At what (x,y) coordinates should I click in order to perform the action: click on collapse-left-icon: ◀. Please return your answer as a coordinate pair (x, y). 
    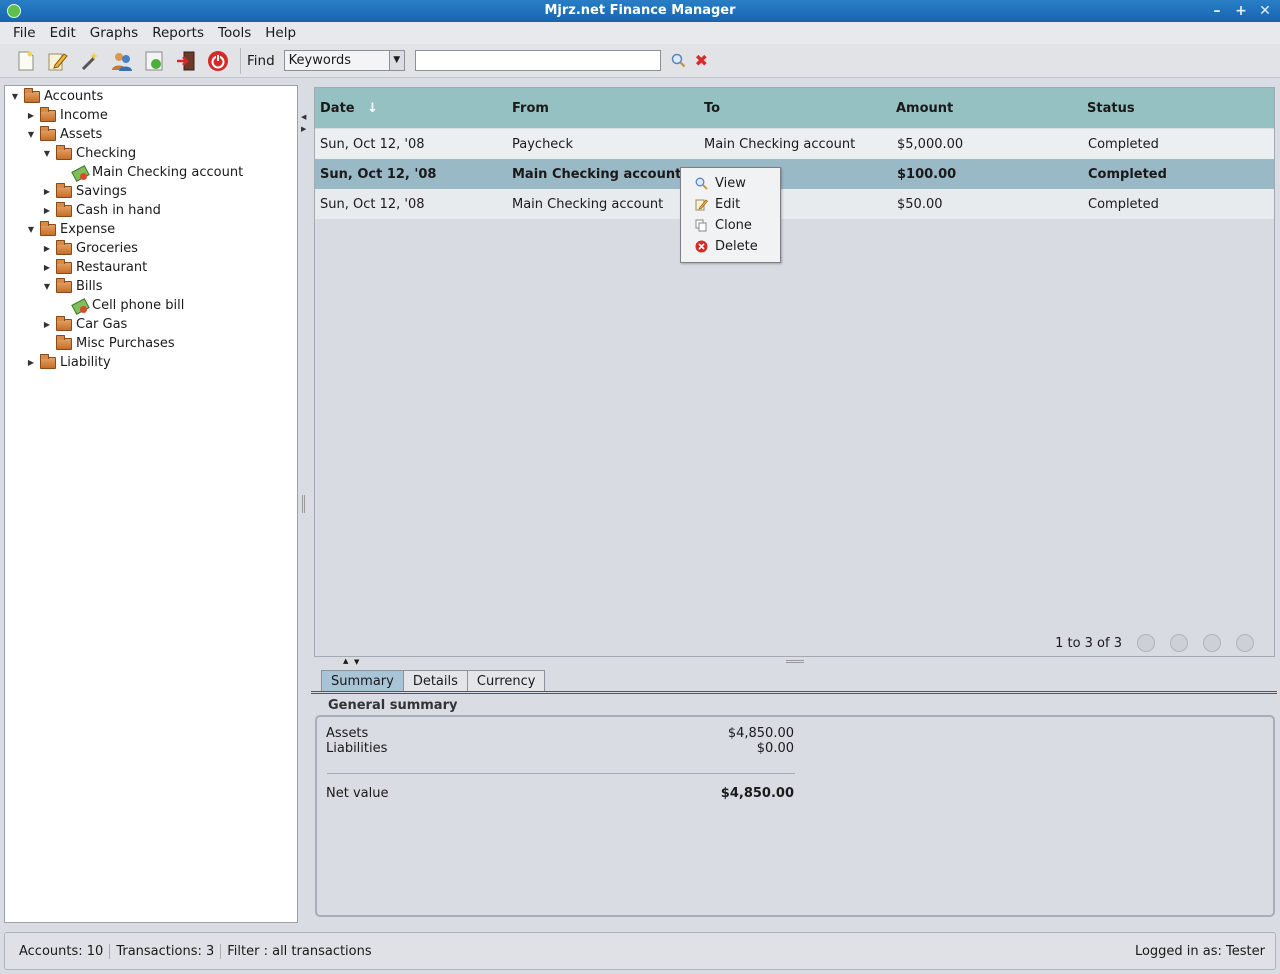
    Looking at the image, I should click on (303, 117).